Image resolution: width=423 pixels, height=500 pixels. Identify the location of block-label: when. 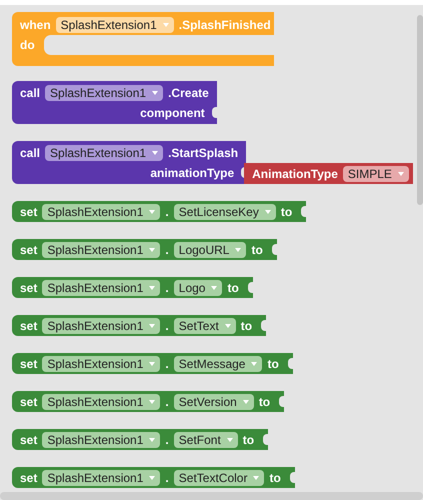
(35, 25).